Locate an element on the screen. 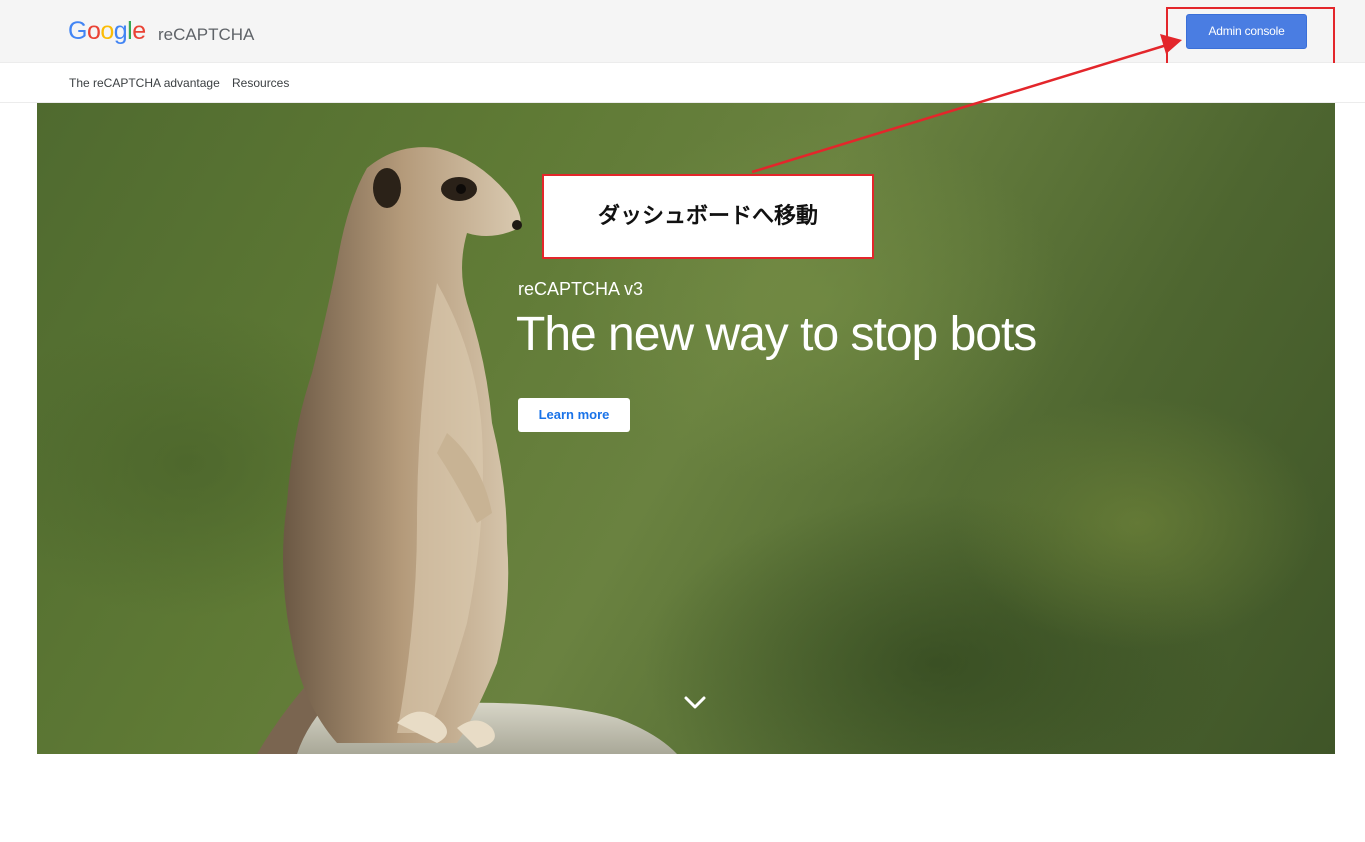 The width and height of the screenshot is (1365, 842). sub-navigation: The reCAPTCHA advantage Resources is located at coordinates (682, 83).